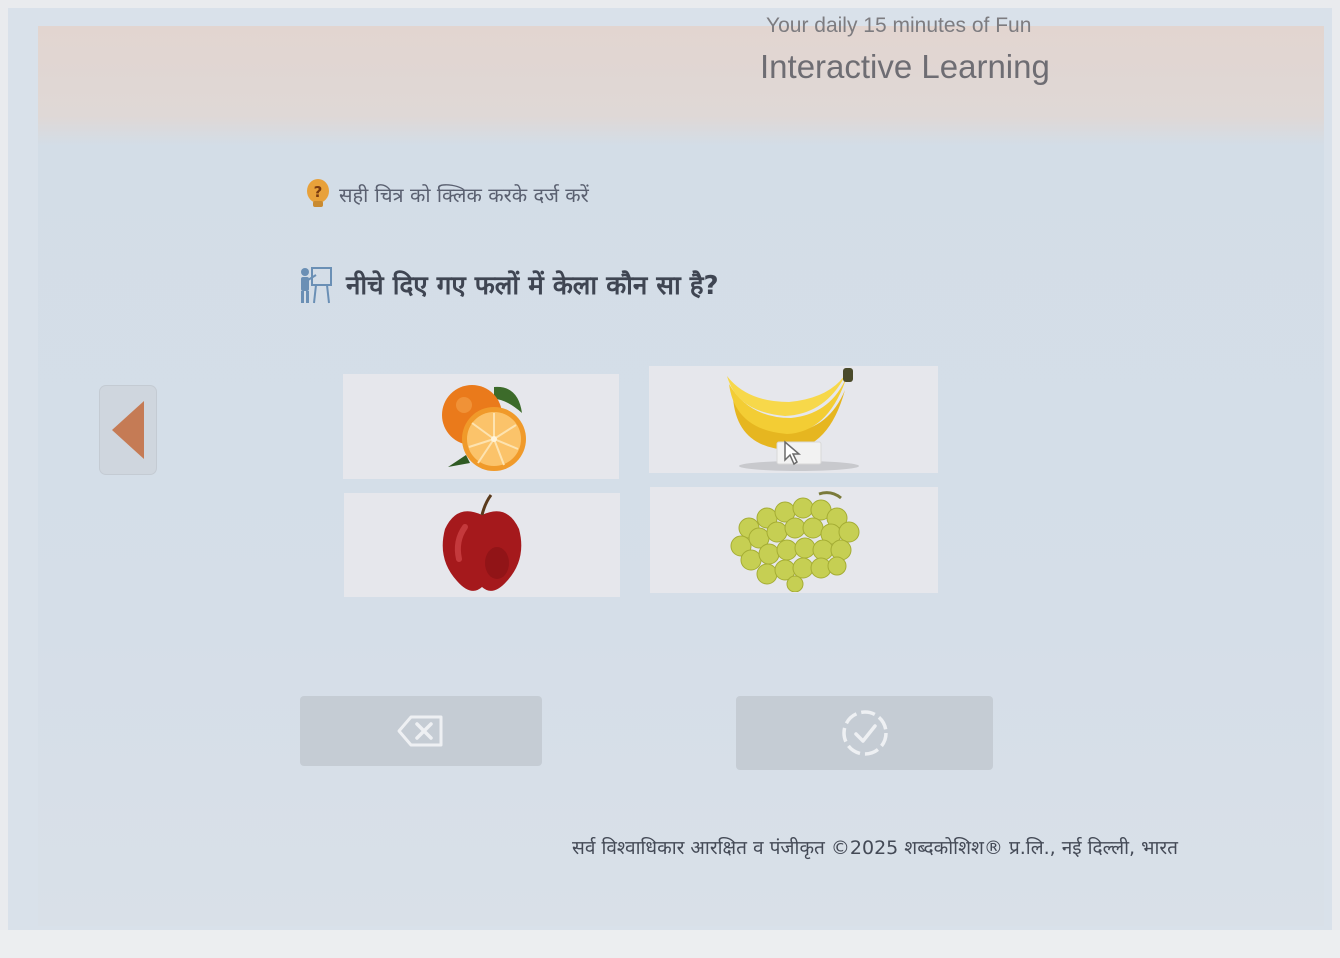 The width and height of the screenshot is (1340, 958). Describe the element at coordinates (532, 286) in the screenshot. I see `question-text: नीचे दिए गए फलों में केला कौन सा है?` at that location.